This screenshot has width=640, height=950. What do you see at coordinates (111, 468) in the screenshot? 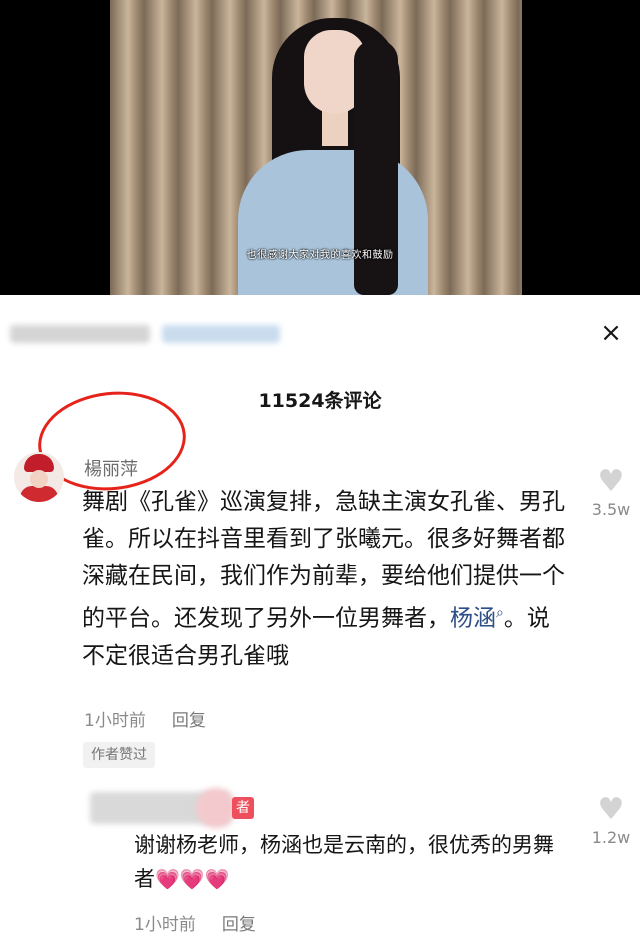
I see `comment-username: 楊丽萍` at bounding box center [111, 468].